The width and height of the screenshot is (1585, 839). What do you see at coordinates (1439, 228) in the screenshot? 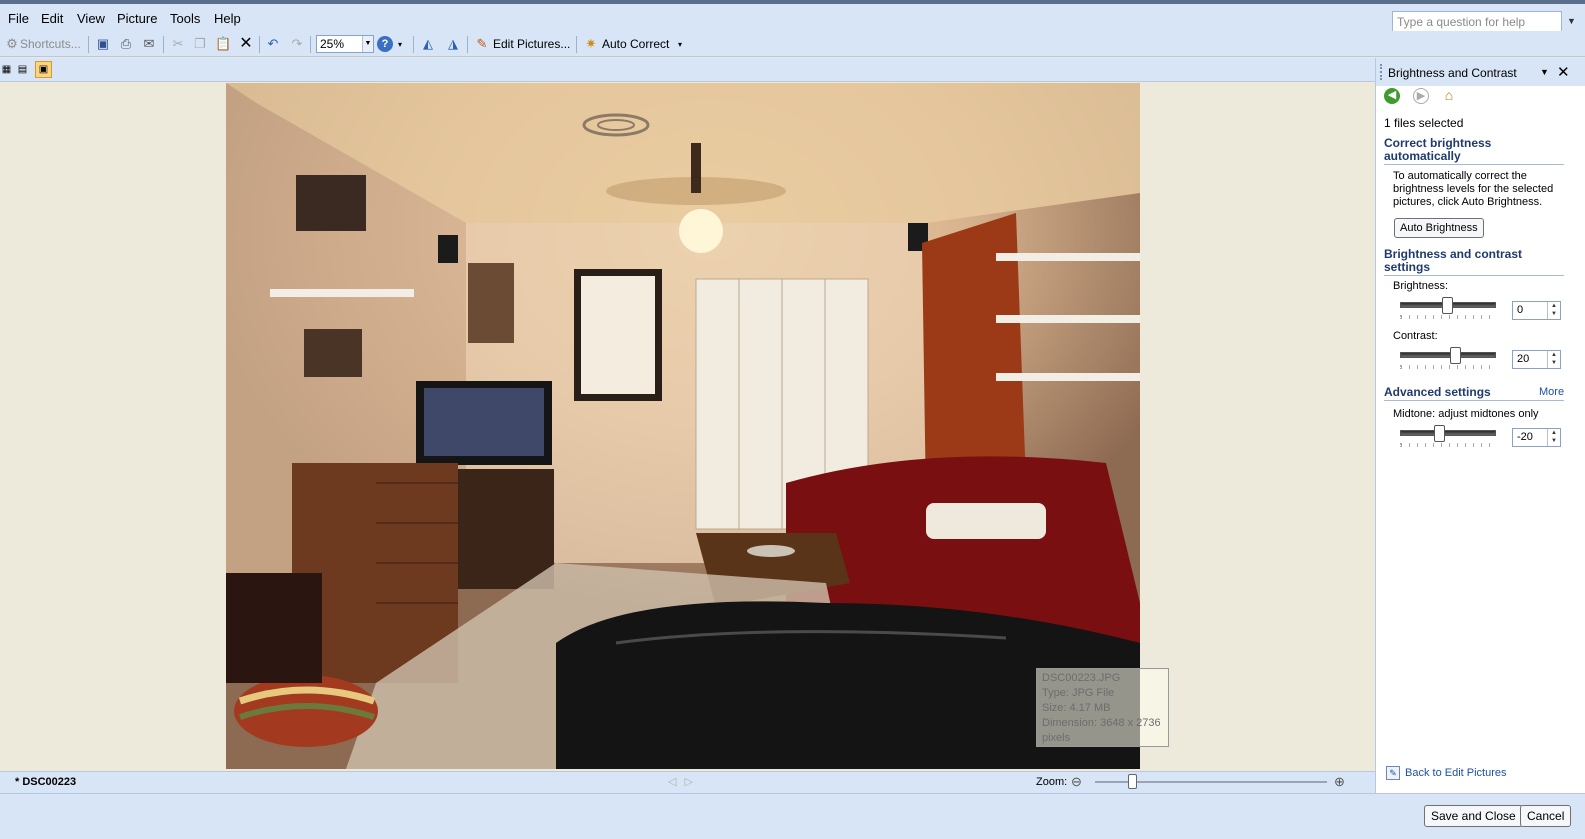
I see `auto-brightness-button: Auto Brightness` at bounding box center [1439, 228].